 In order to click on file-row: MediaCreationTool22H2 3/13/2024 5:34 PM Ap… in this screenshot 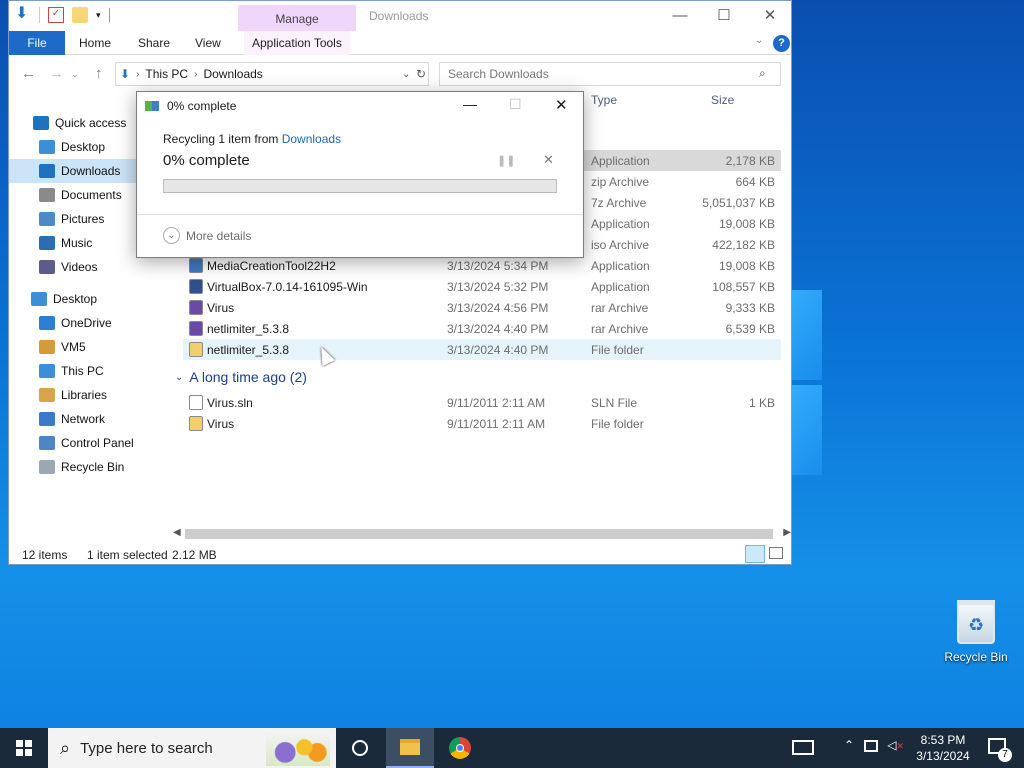, I will do `click(482, 265)`.